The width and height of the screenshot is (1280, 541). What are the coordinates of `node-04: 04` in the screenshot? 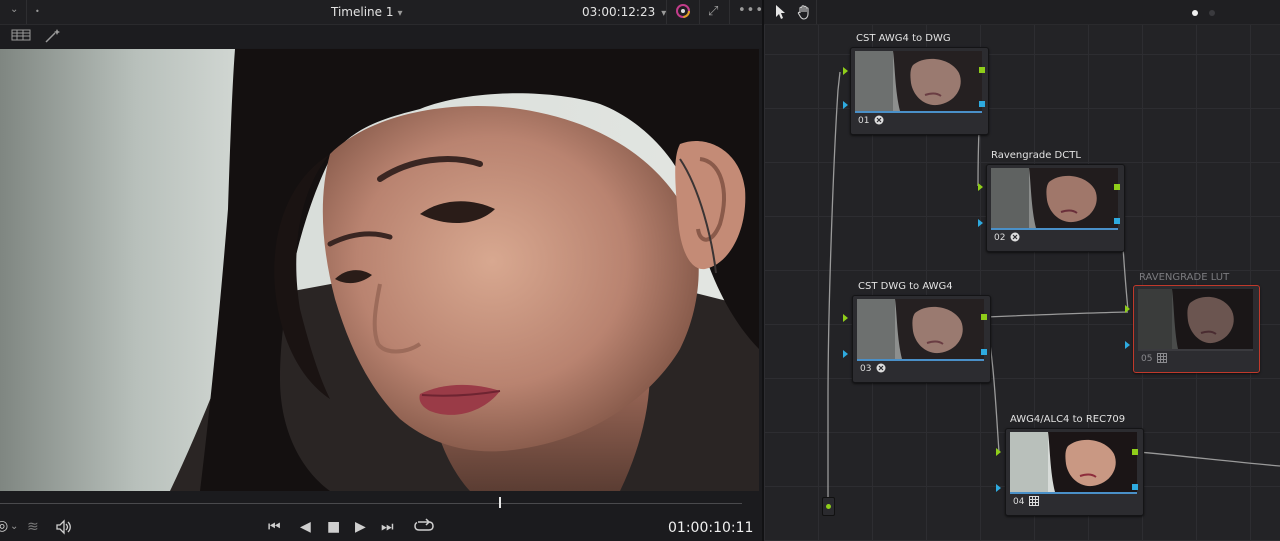 It's located at (1074, 472).